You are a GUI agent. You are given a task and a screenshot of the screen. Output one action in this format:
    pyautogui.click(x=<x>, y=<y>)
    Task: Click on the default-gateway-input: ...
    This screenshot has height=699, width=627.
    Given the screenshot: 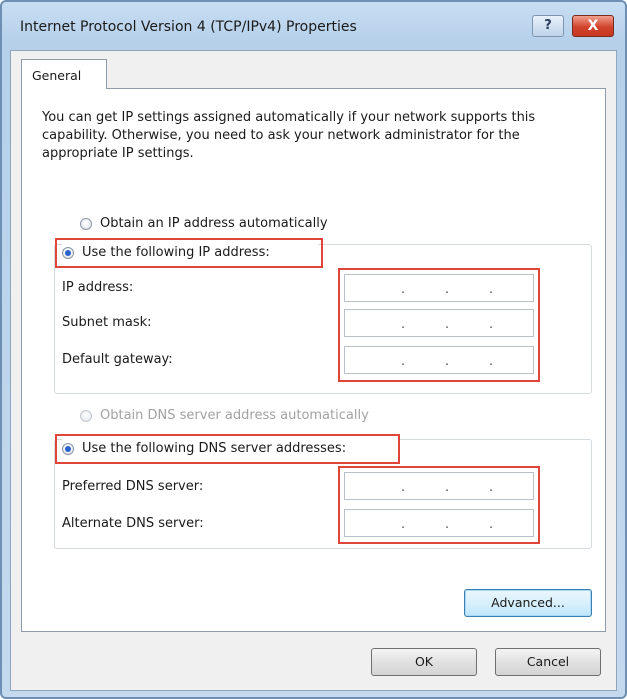 What is the action you would take?
    pyautogui.click(x=439, y=360)
    